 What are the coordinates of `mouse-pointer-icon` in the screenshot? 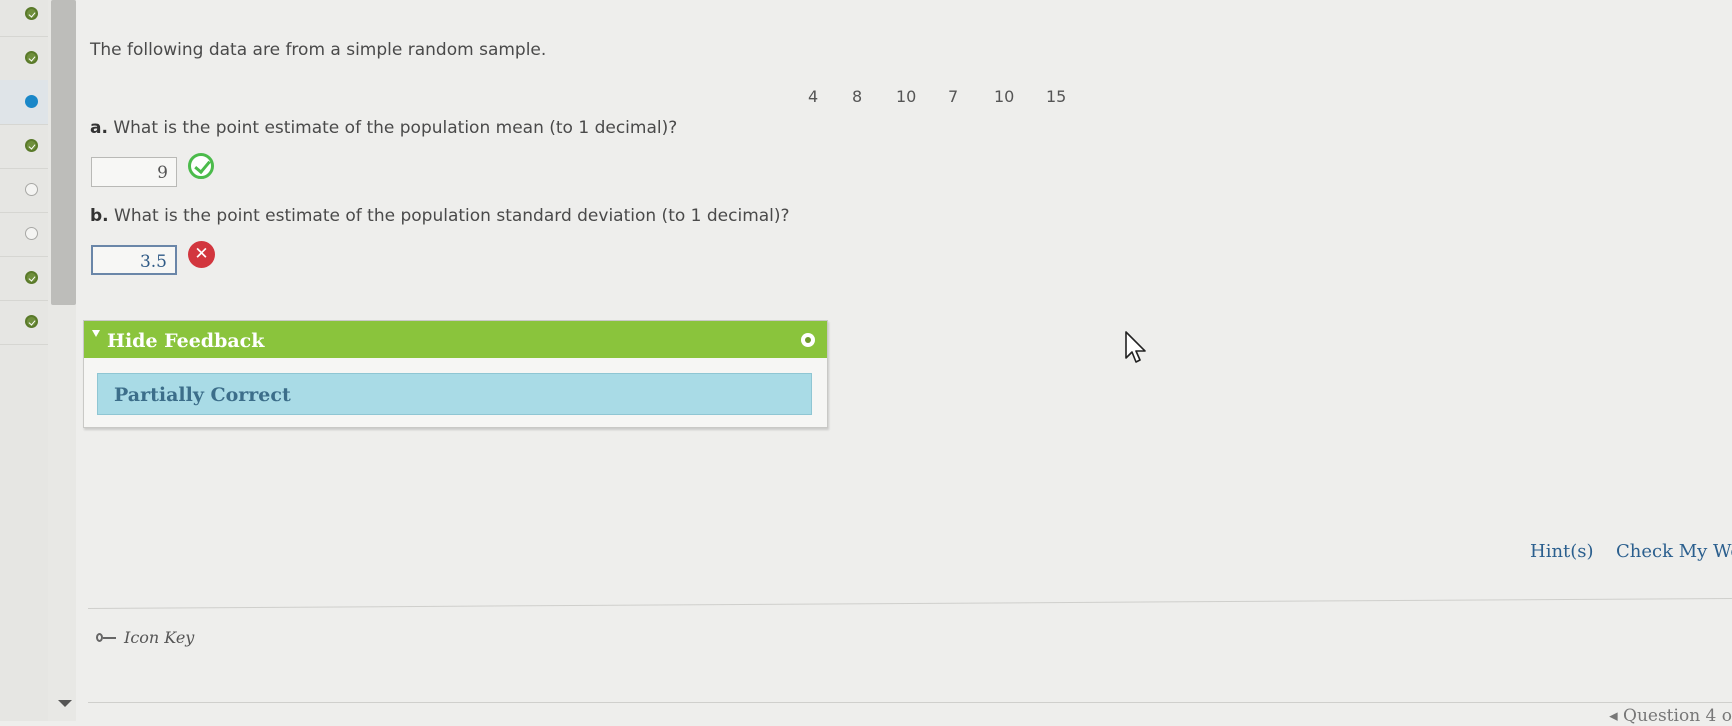 It's located at (1135, 347).